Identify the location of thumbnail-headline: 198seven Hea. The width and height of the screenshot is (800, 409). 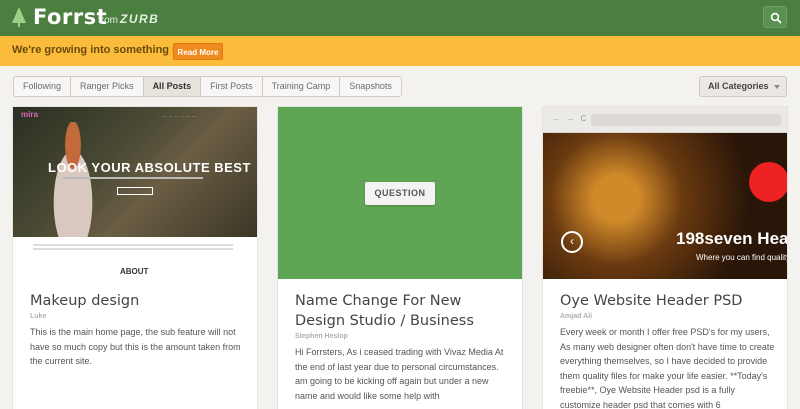
(731, 238).